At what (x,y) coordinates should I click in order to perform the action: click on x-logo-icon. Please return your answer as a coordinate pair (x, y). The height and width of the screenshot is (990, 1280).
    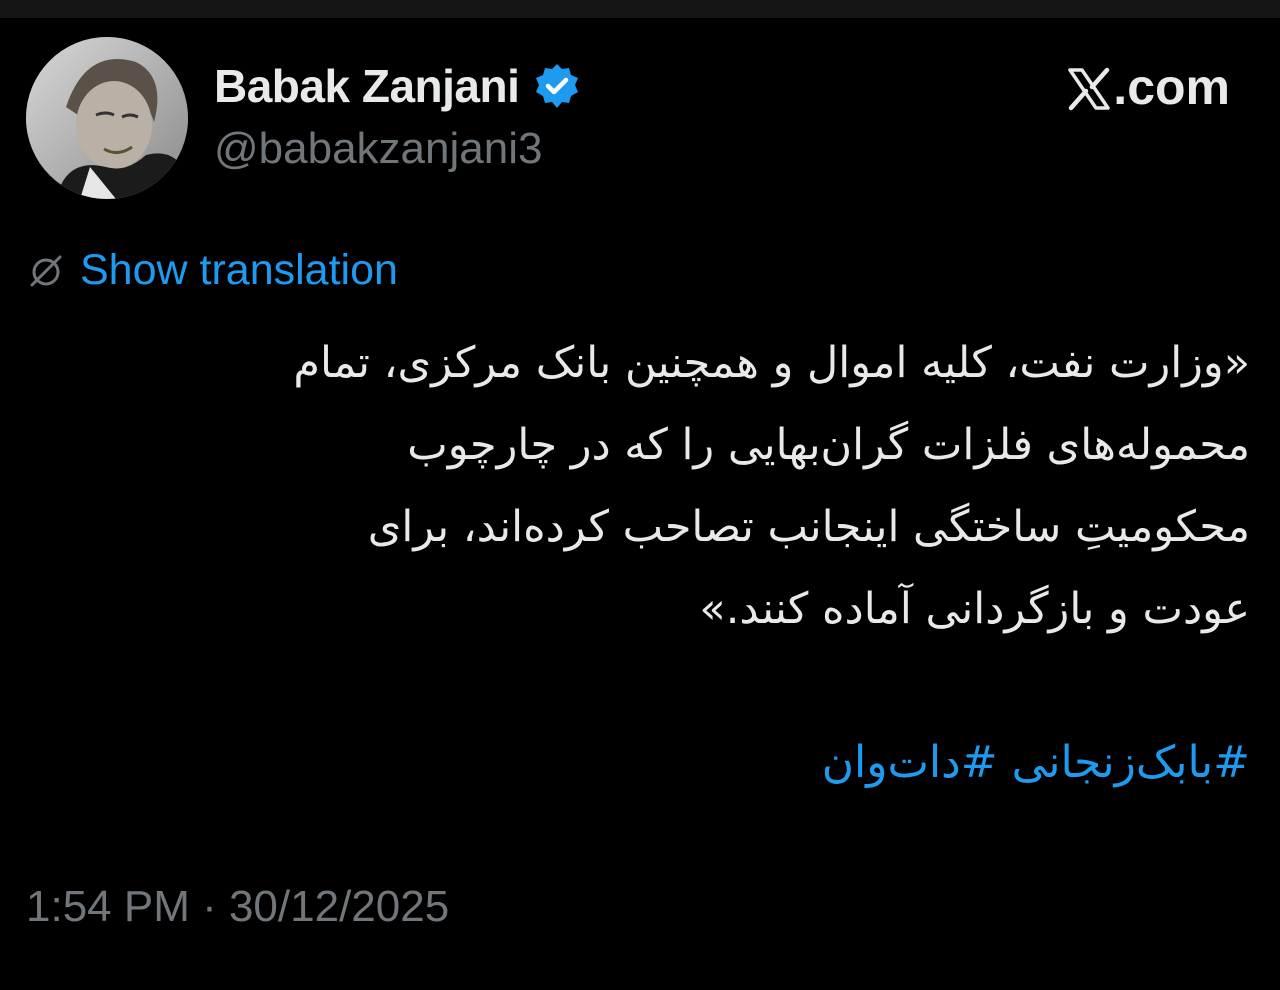
    Looking at the image, I should click on (1089, 88).